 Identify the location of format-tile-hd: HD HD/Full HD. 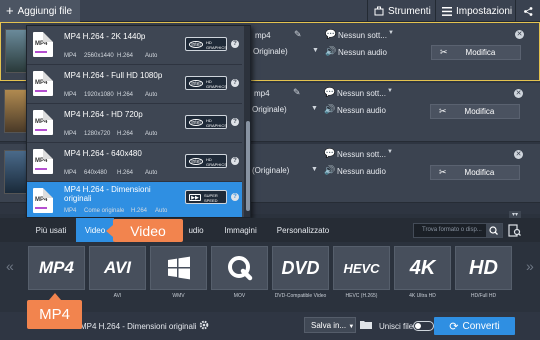
(483, 277).